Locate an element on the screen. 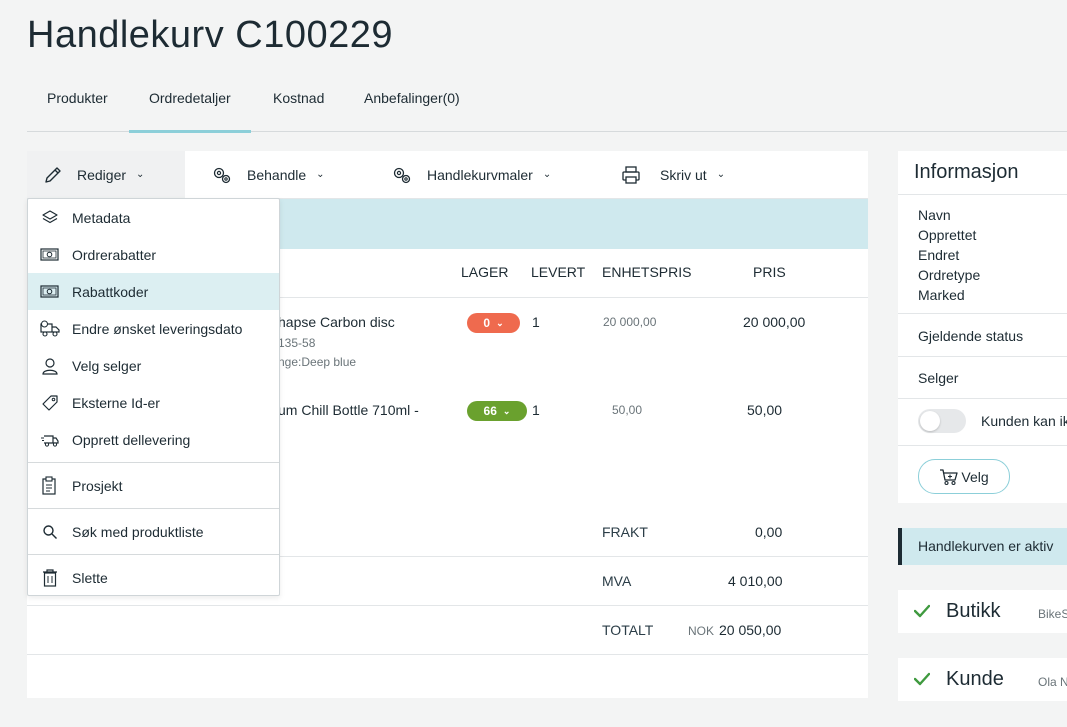  toggle-label: Kunden kan ik is located at coordinates (1024, 421).